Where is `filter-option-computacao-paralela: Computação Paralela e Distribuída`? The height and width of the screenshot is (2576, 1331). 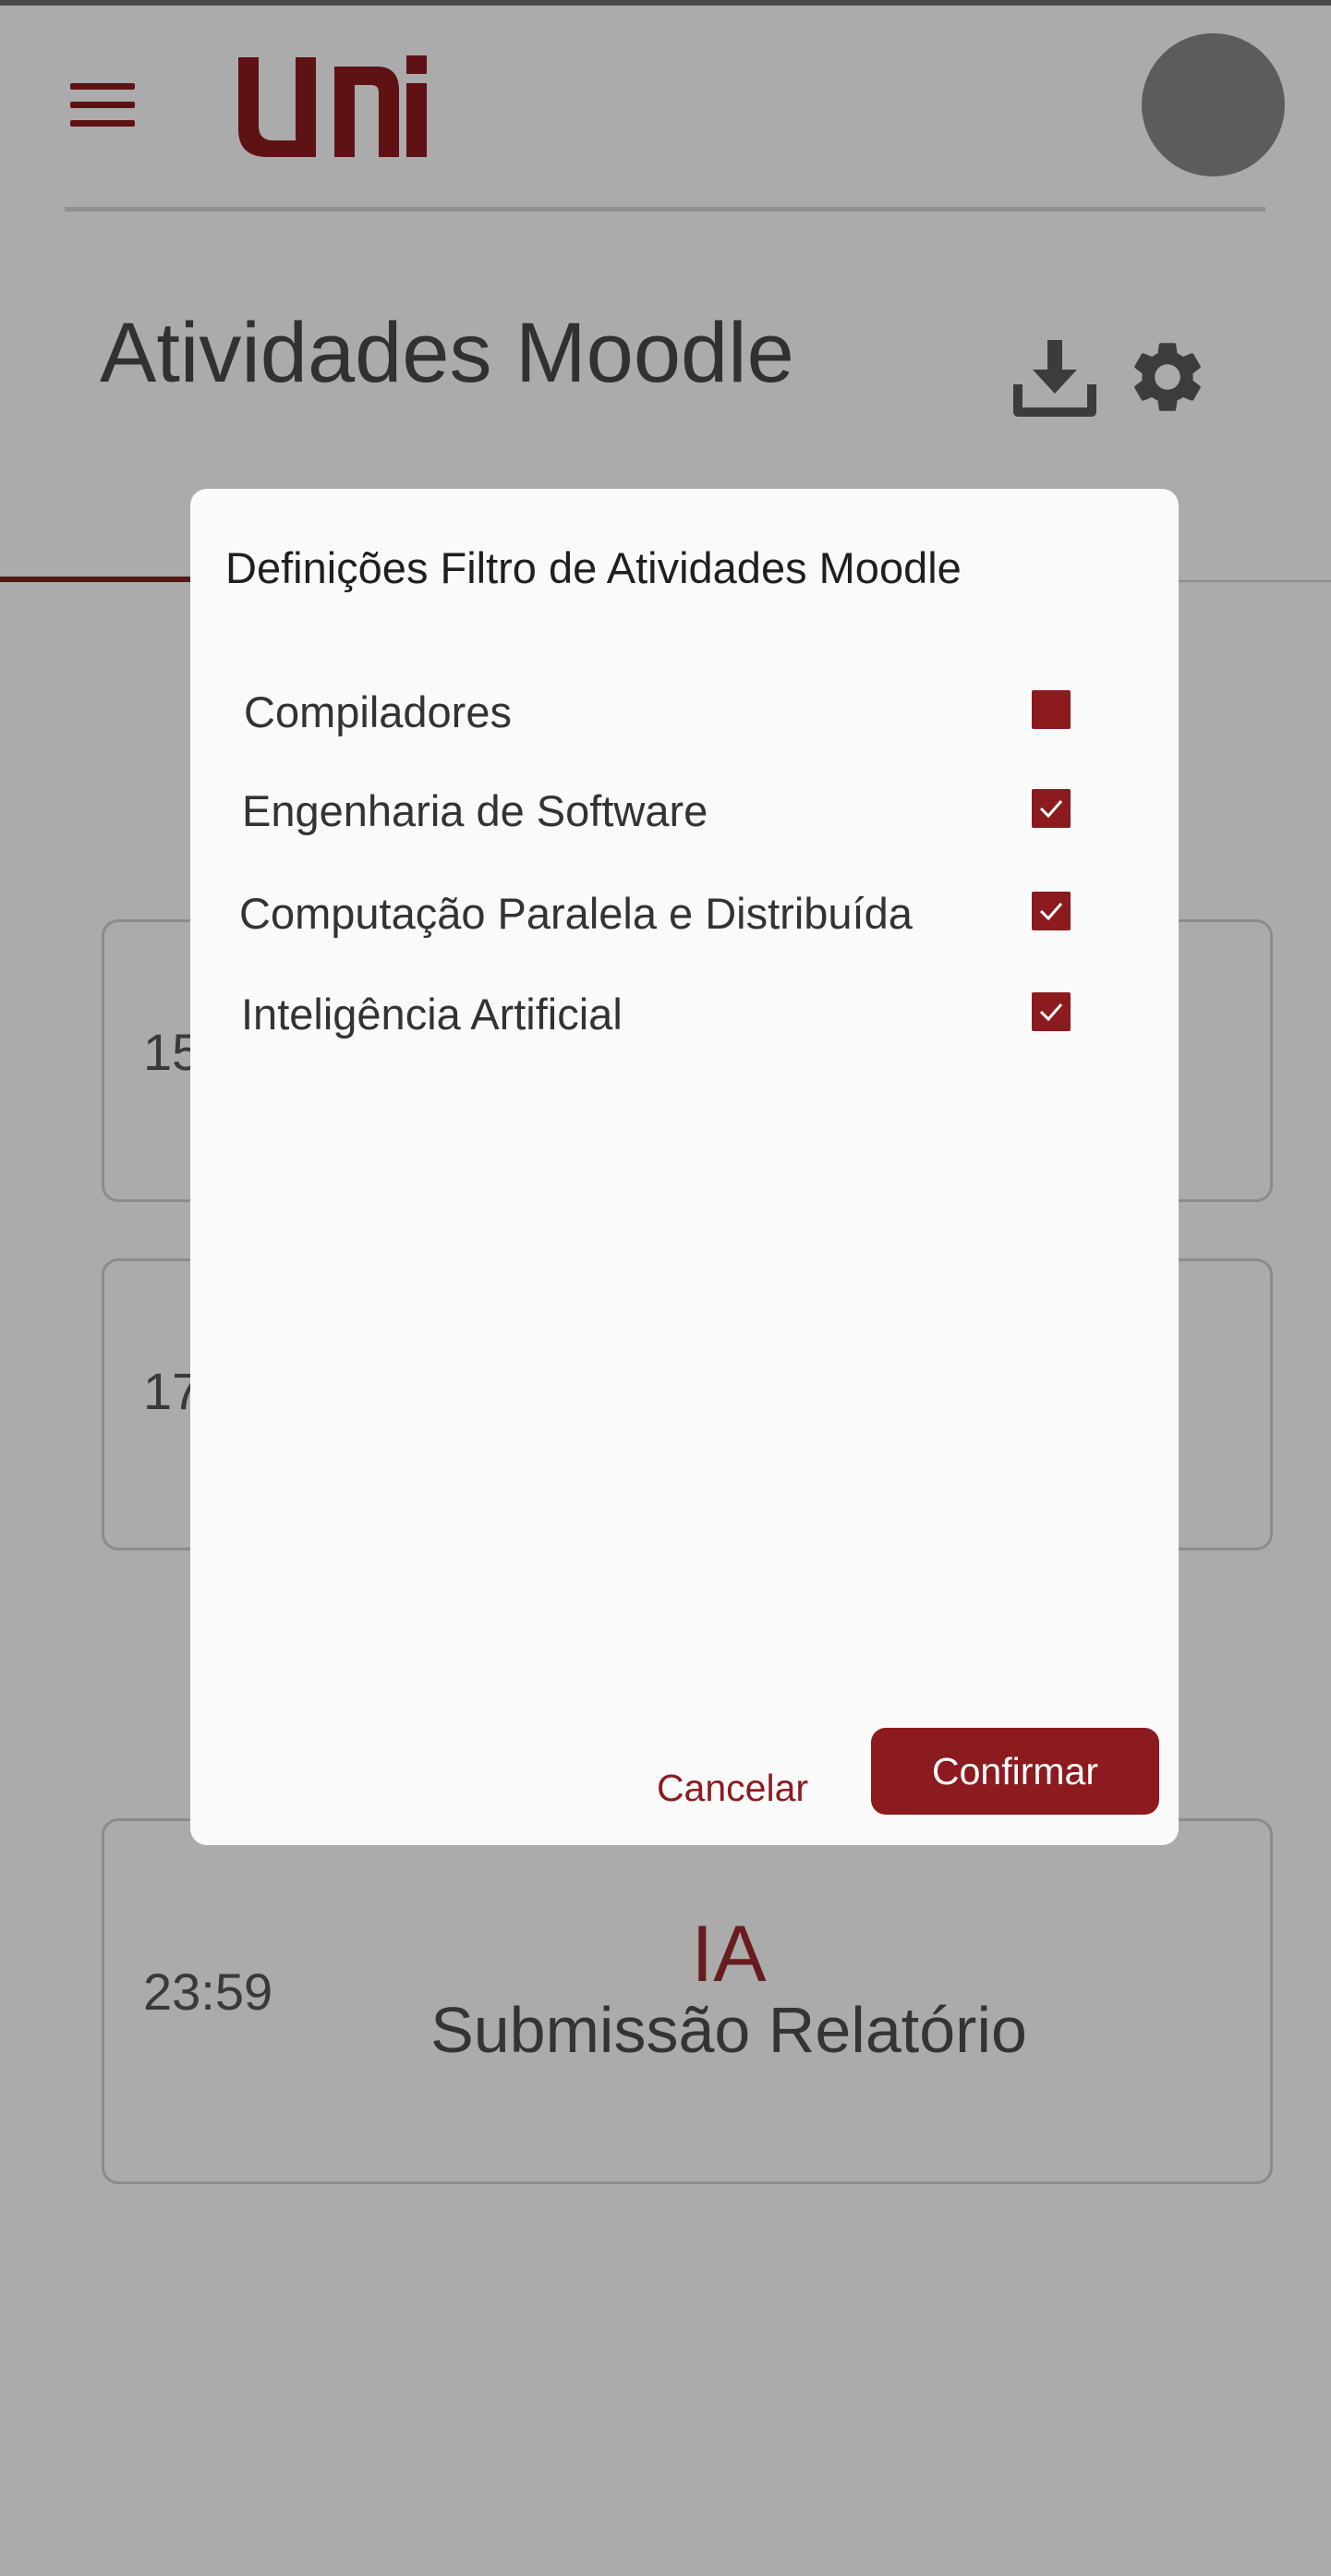 filter-option-computacao-paralela: Computação Paralela e Distribuída is located at coordinates (684, 911).